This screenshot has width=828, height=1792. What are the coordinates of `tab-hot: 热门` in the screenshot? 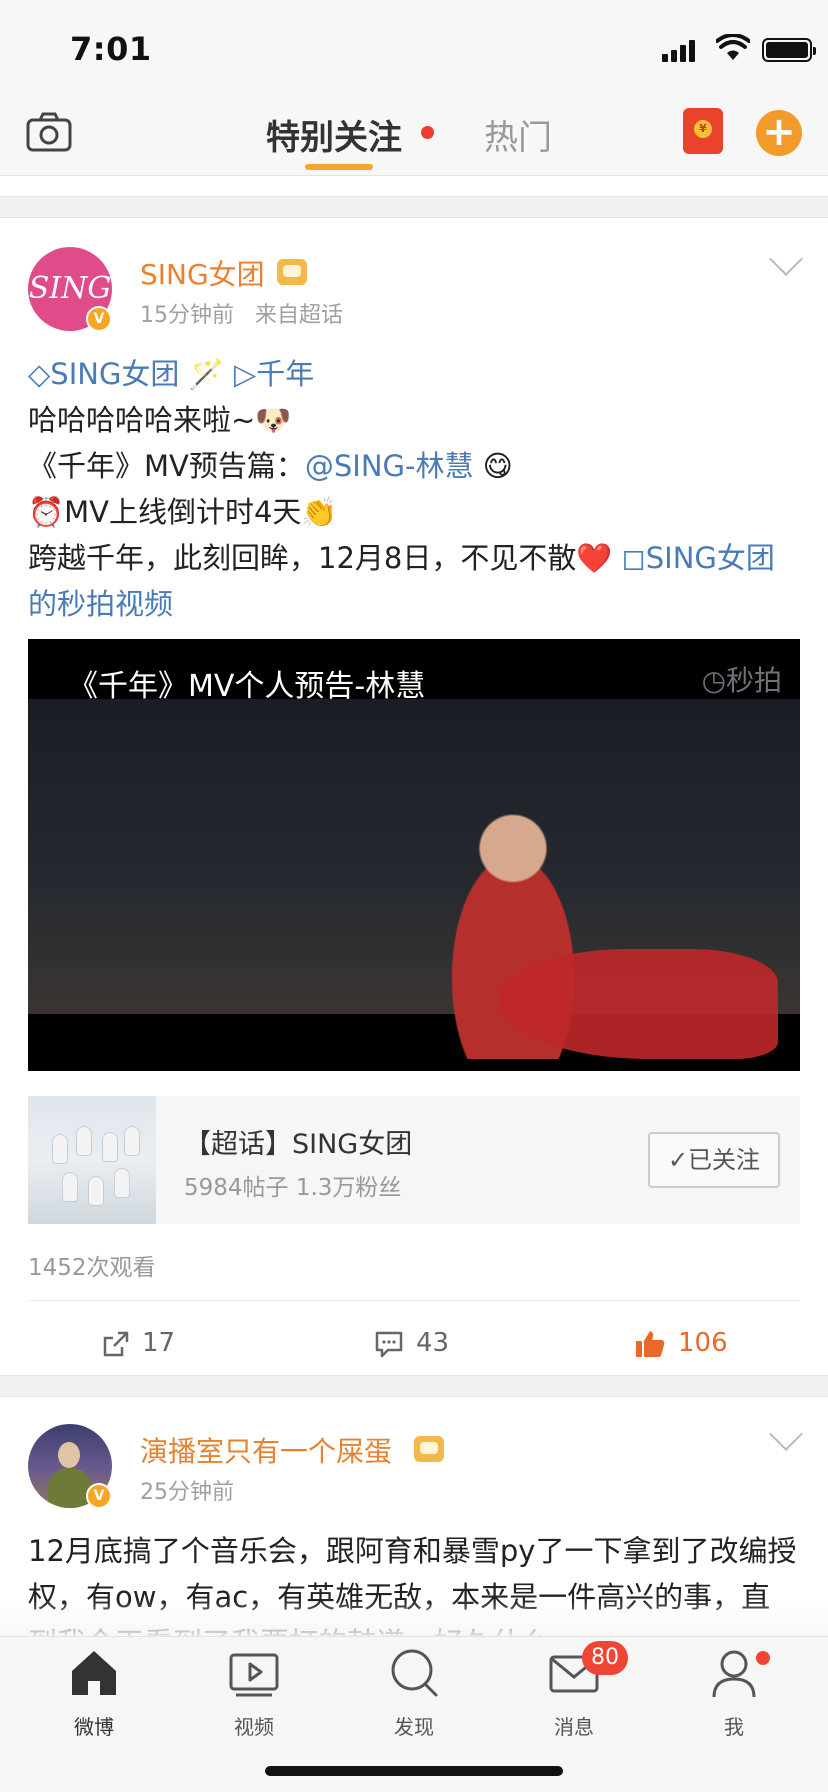 It's located at (518, 134).